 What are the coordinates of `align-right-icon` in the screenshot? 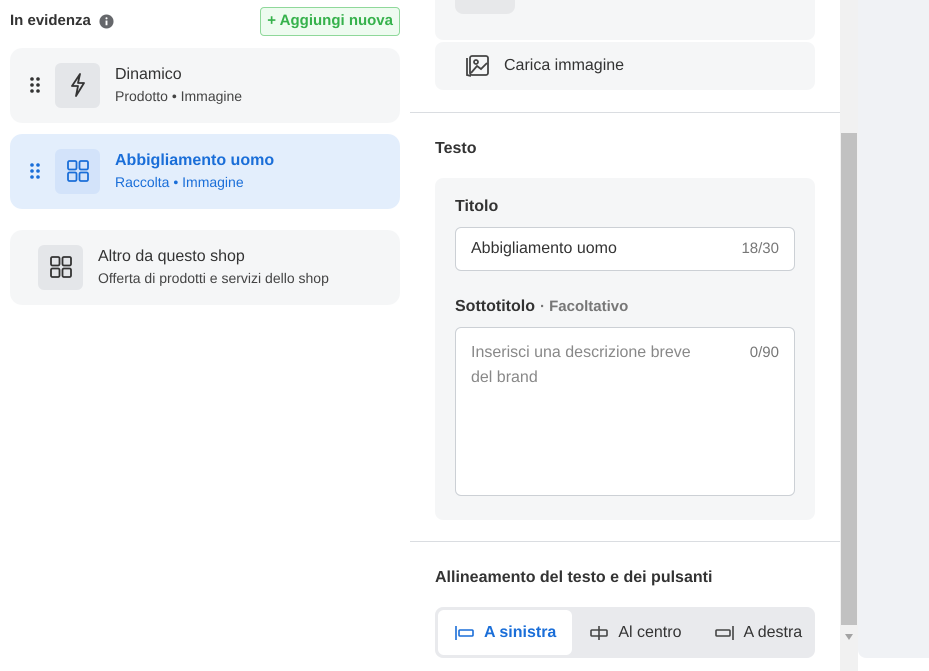 It's located at (724, 632).